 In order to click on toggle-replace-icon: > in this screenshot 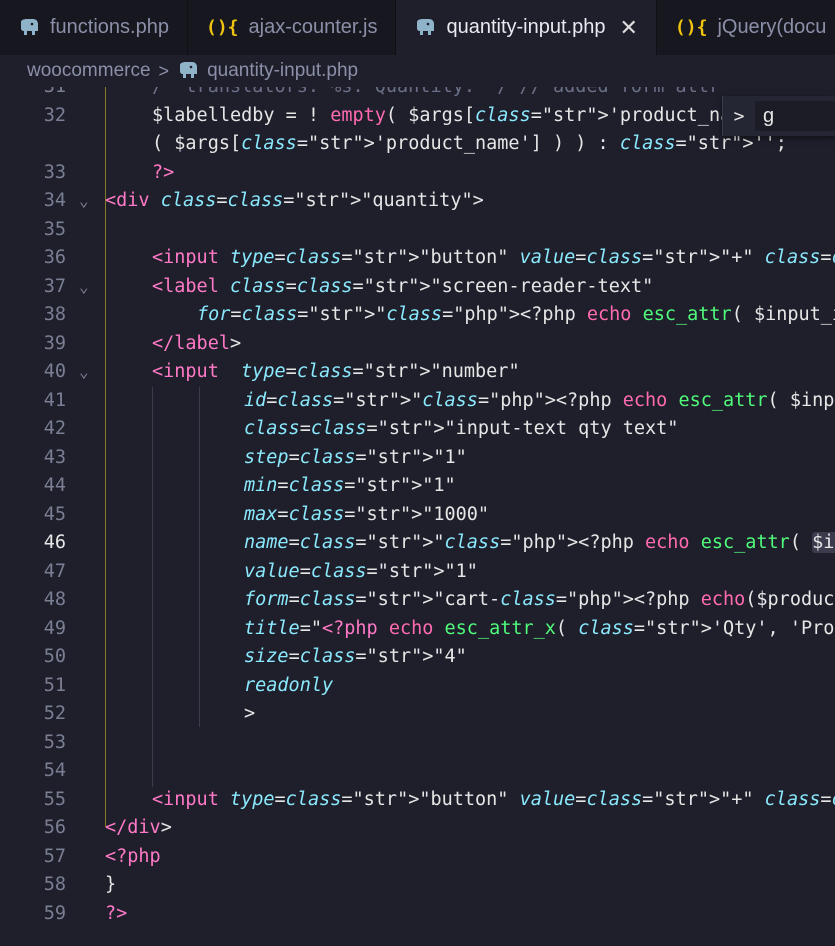, I will do `click(739, 116)`.